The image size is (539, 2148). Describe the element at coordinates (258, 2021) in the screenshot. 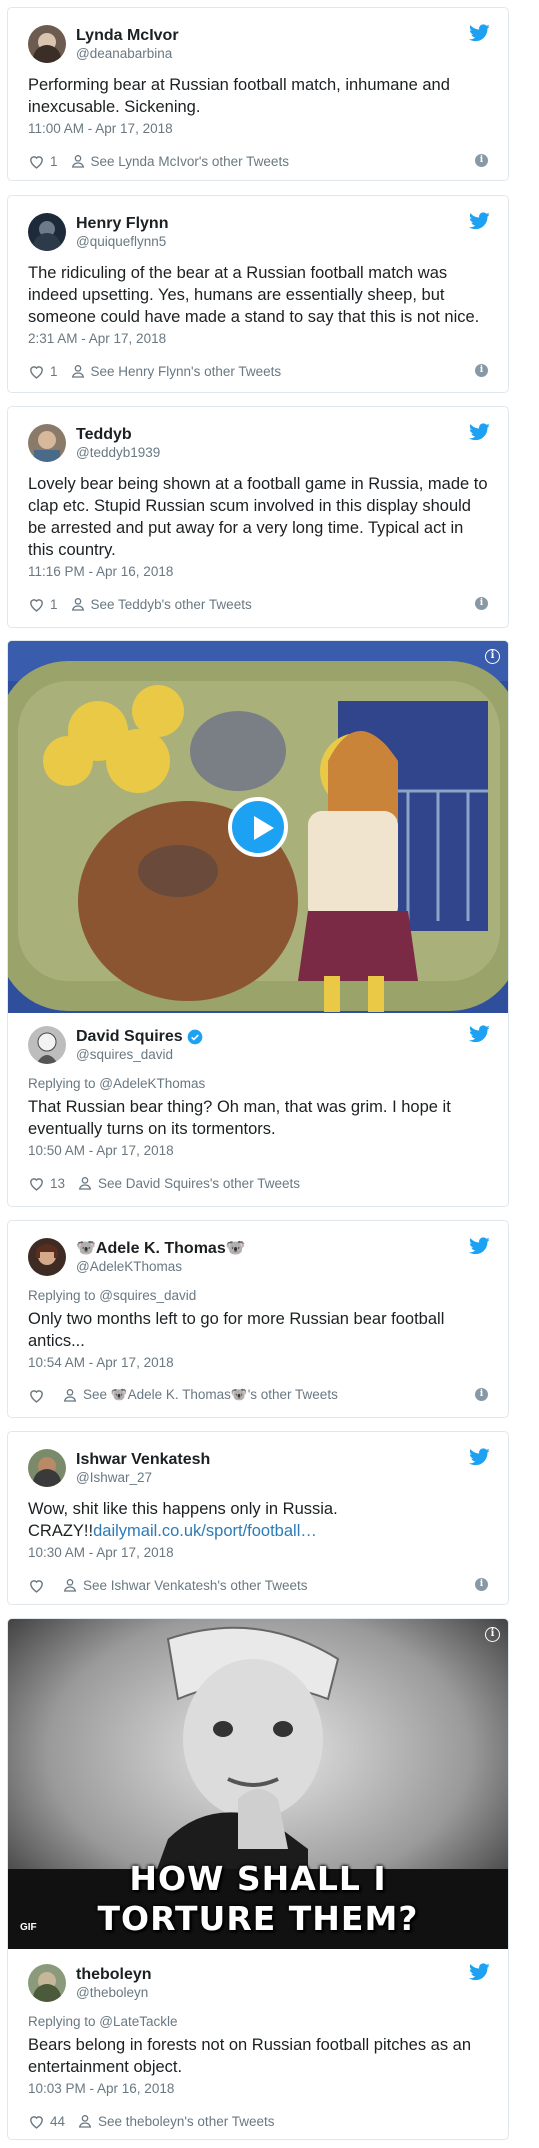

I see `replying-to: Replying to @LateTackle` at that location.